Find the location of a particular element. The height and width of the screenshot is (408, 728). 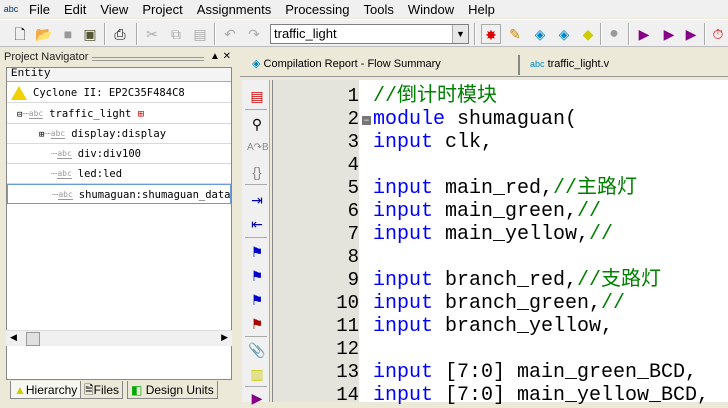

code-line: input [7:0] main_yellow_BCD, is located at coordinates (541, 395).